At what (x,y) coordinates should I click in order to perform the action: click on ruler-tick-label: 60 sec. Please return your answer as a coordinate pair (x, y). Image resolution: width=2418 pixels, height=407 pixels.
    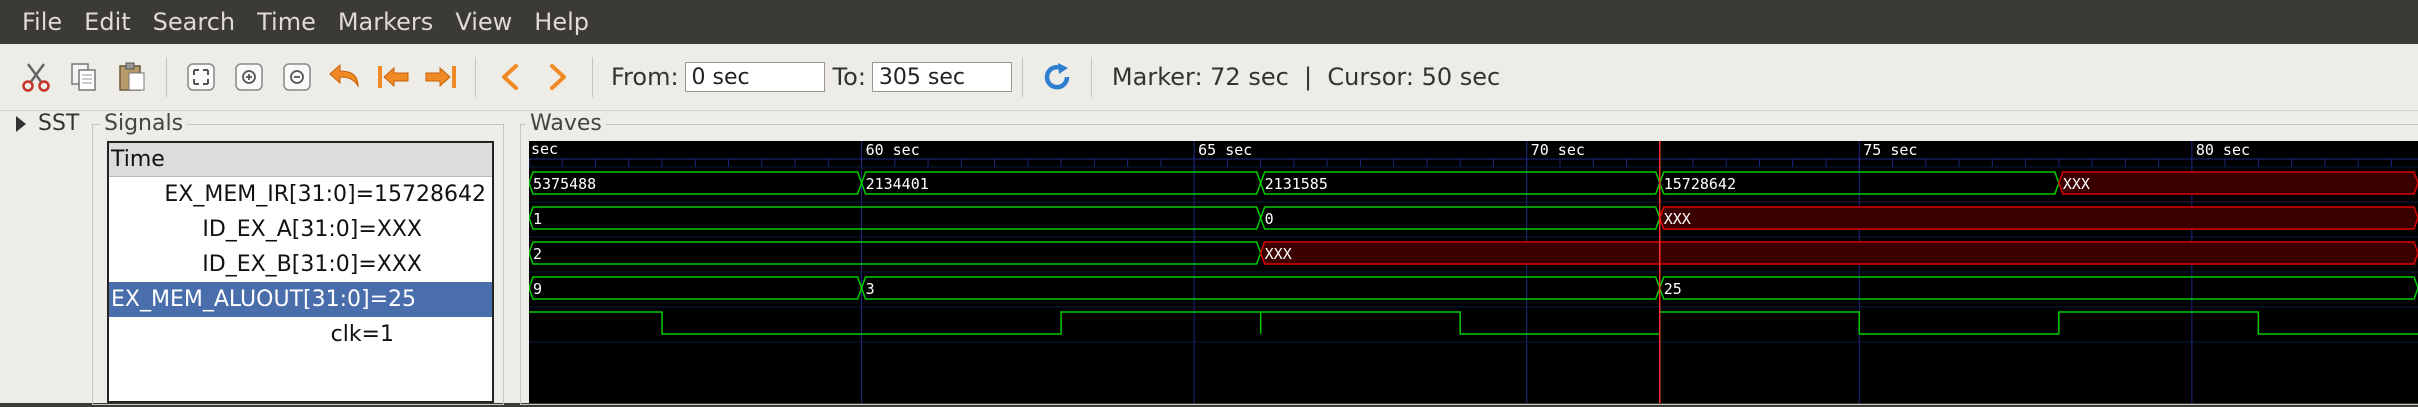
    Looking at the image, I should click on (893, 150).